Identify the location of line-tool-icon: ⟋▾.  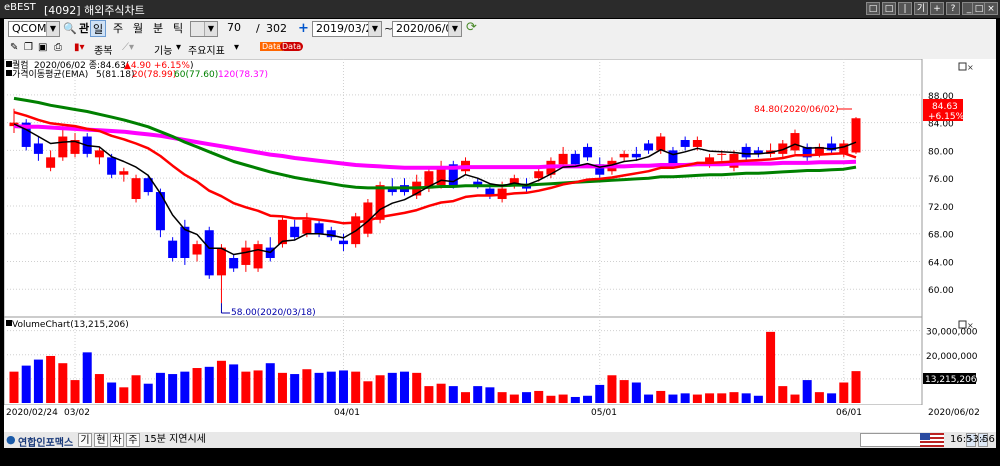
(128, 47).